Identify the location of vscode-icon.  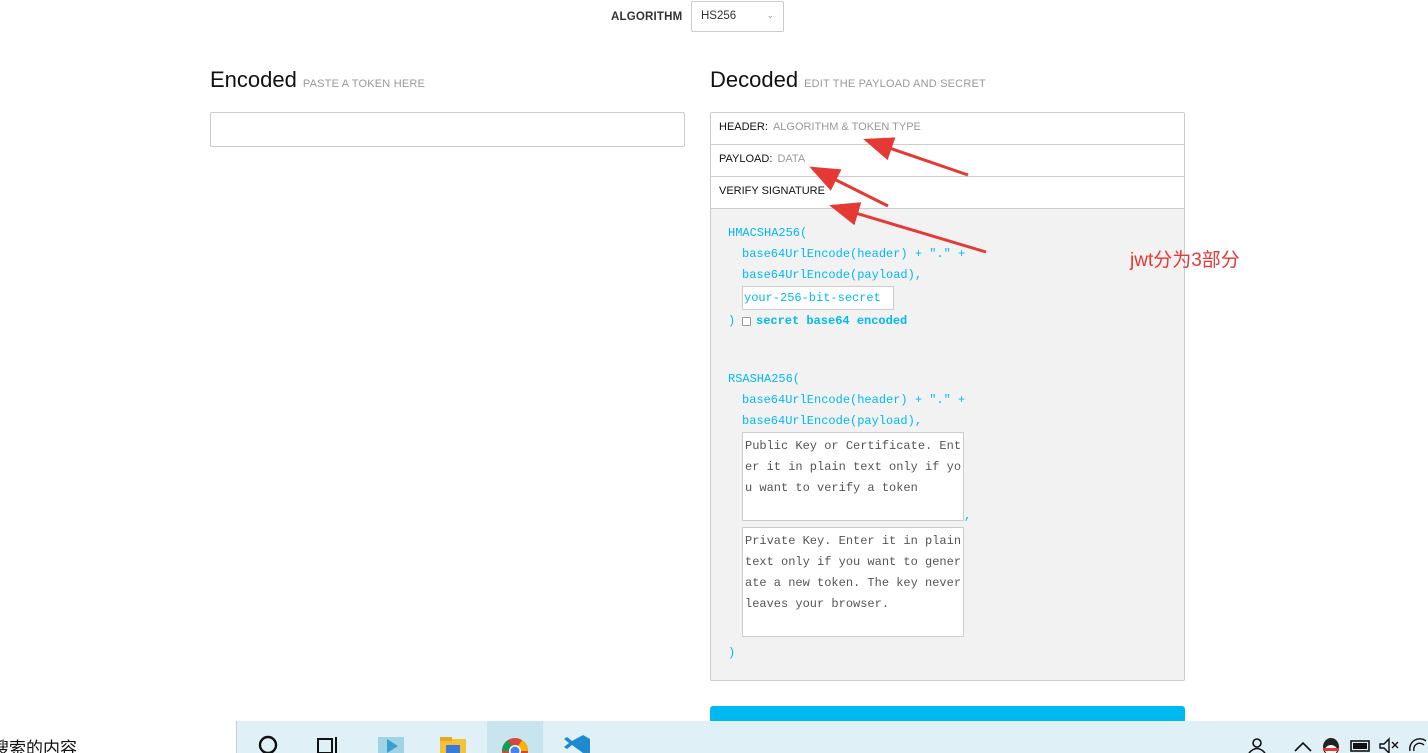
(577, 741).